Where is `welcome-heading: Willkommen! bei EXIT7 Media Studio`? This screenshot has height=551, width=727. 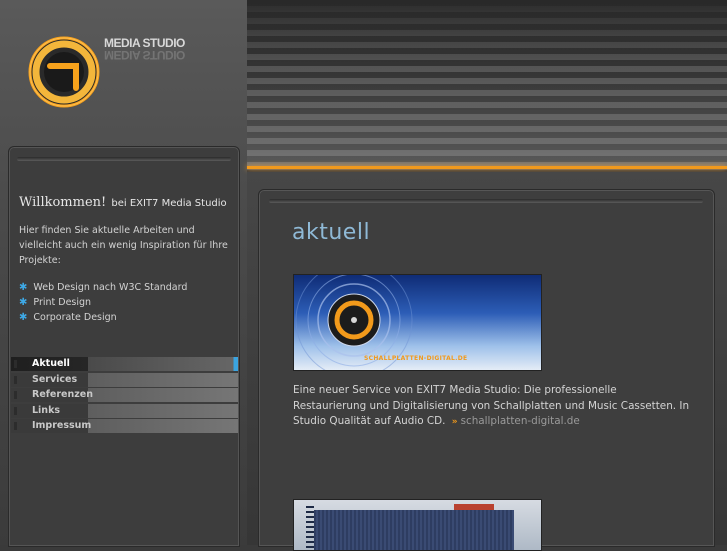 welcome-heading: Willkommen! bei EXIT7 Media Studio is located at coordinates (123, 200).